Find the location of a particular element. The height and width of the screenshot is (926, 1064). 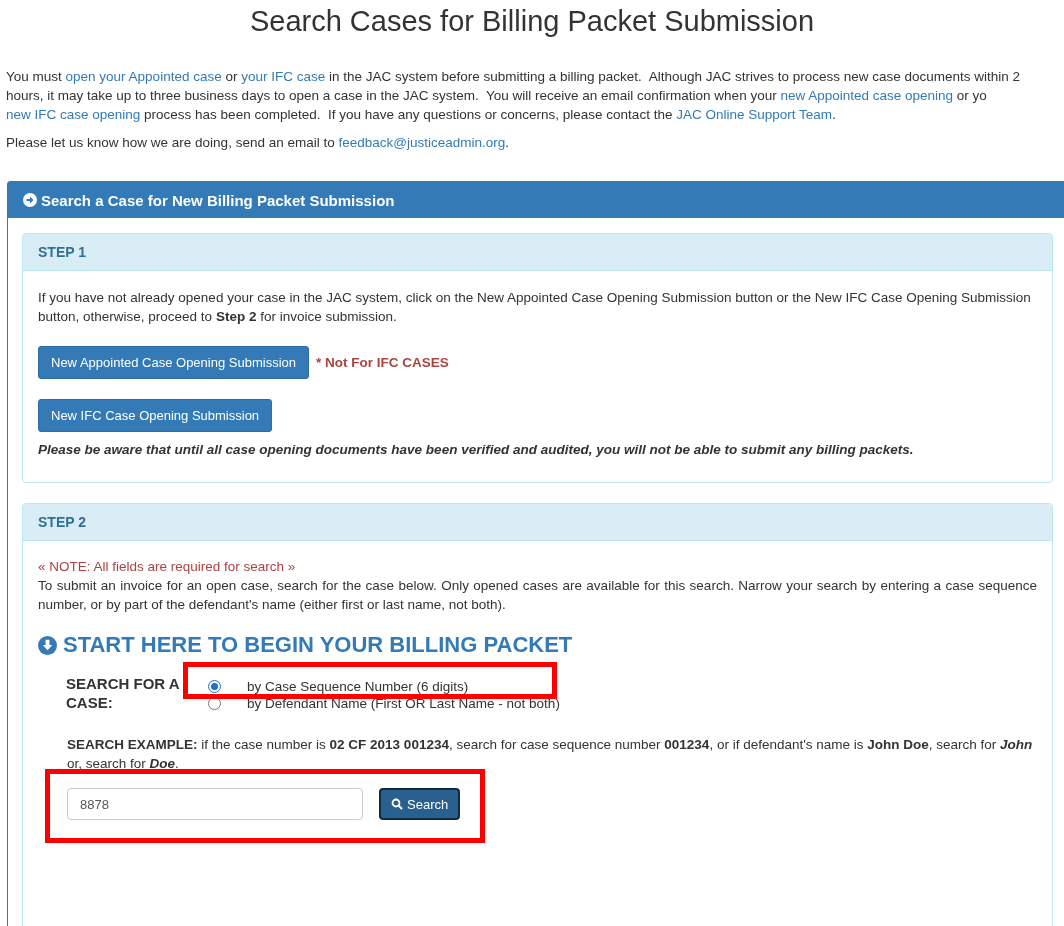

step-heading: STEP 2 is located at coordinates (537, 522).